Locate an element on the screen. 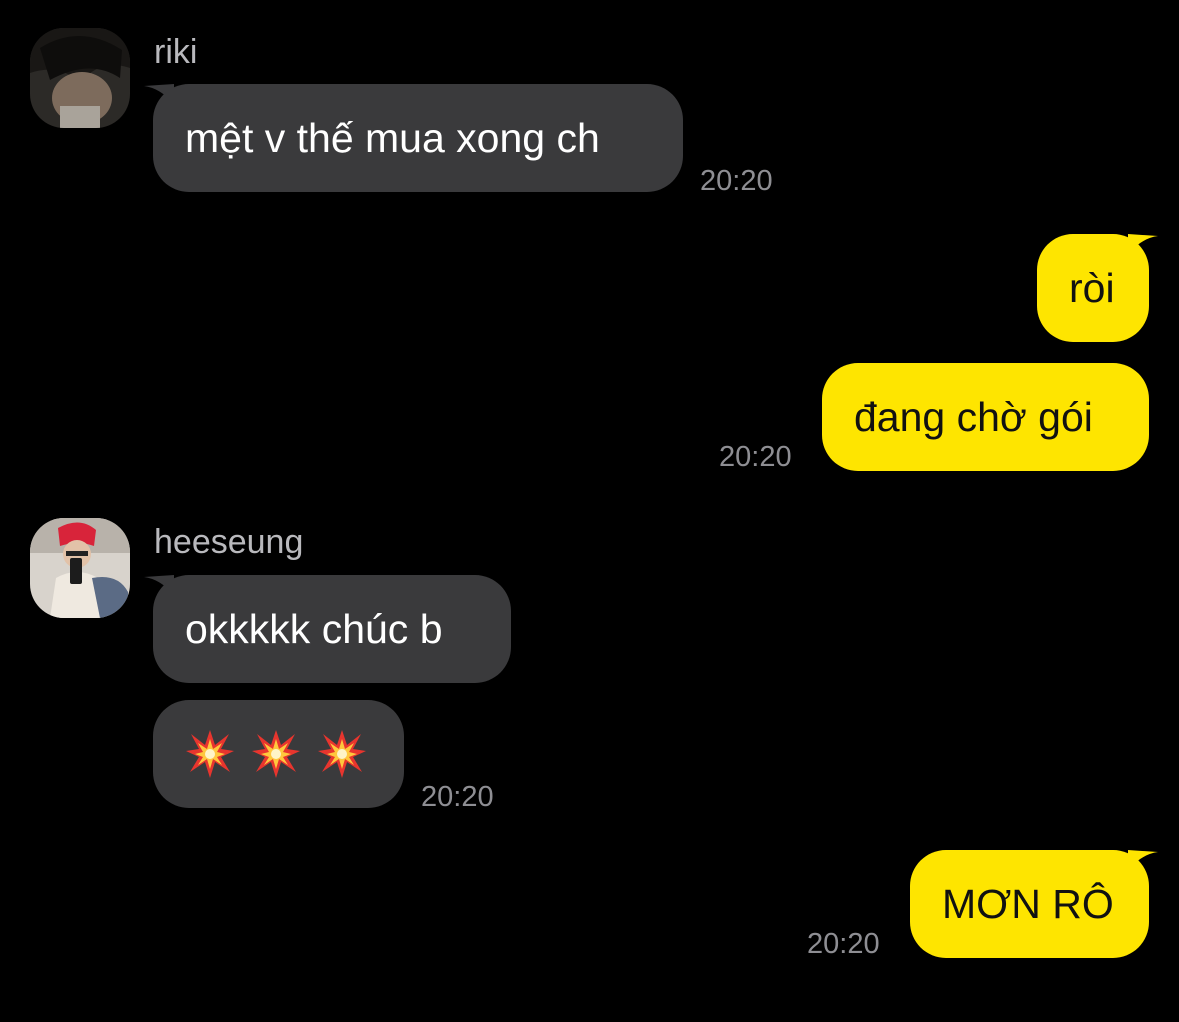 This screenshot has width=1179, height=1022. message-bubble-outgoing: MƠN RÔ is located at coordinates (1029, 904).